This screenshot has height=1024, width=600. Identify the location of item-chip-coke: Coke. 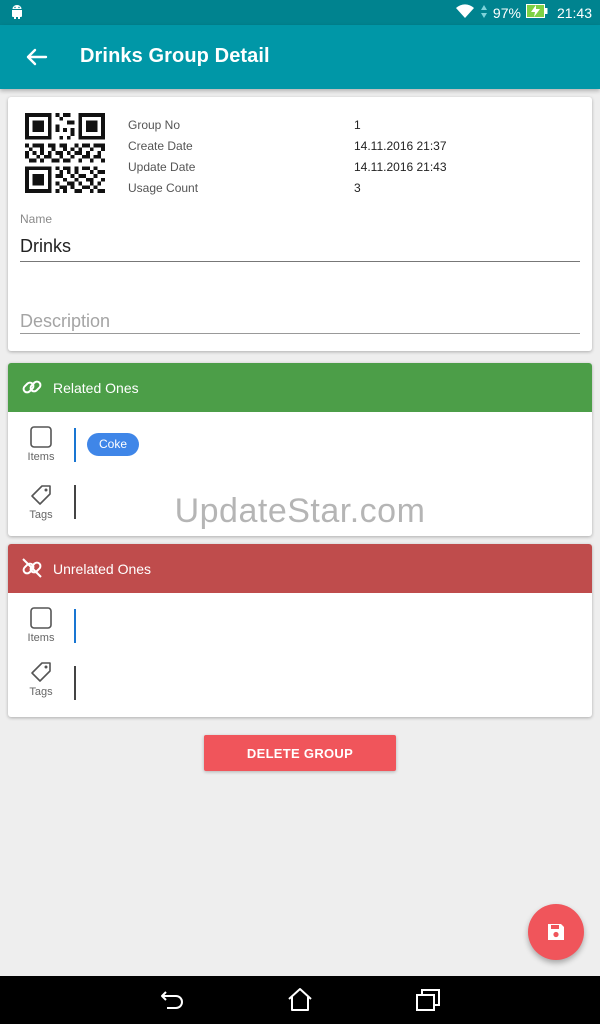
(113, 444).